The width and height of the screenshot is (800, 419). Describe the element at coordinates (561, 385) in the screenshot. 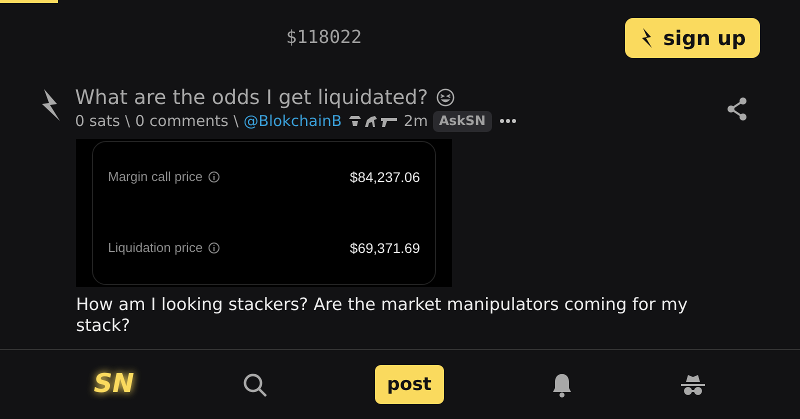

I see `bell-icon` at that location.